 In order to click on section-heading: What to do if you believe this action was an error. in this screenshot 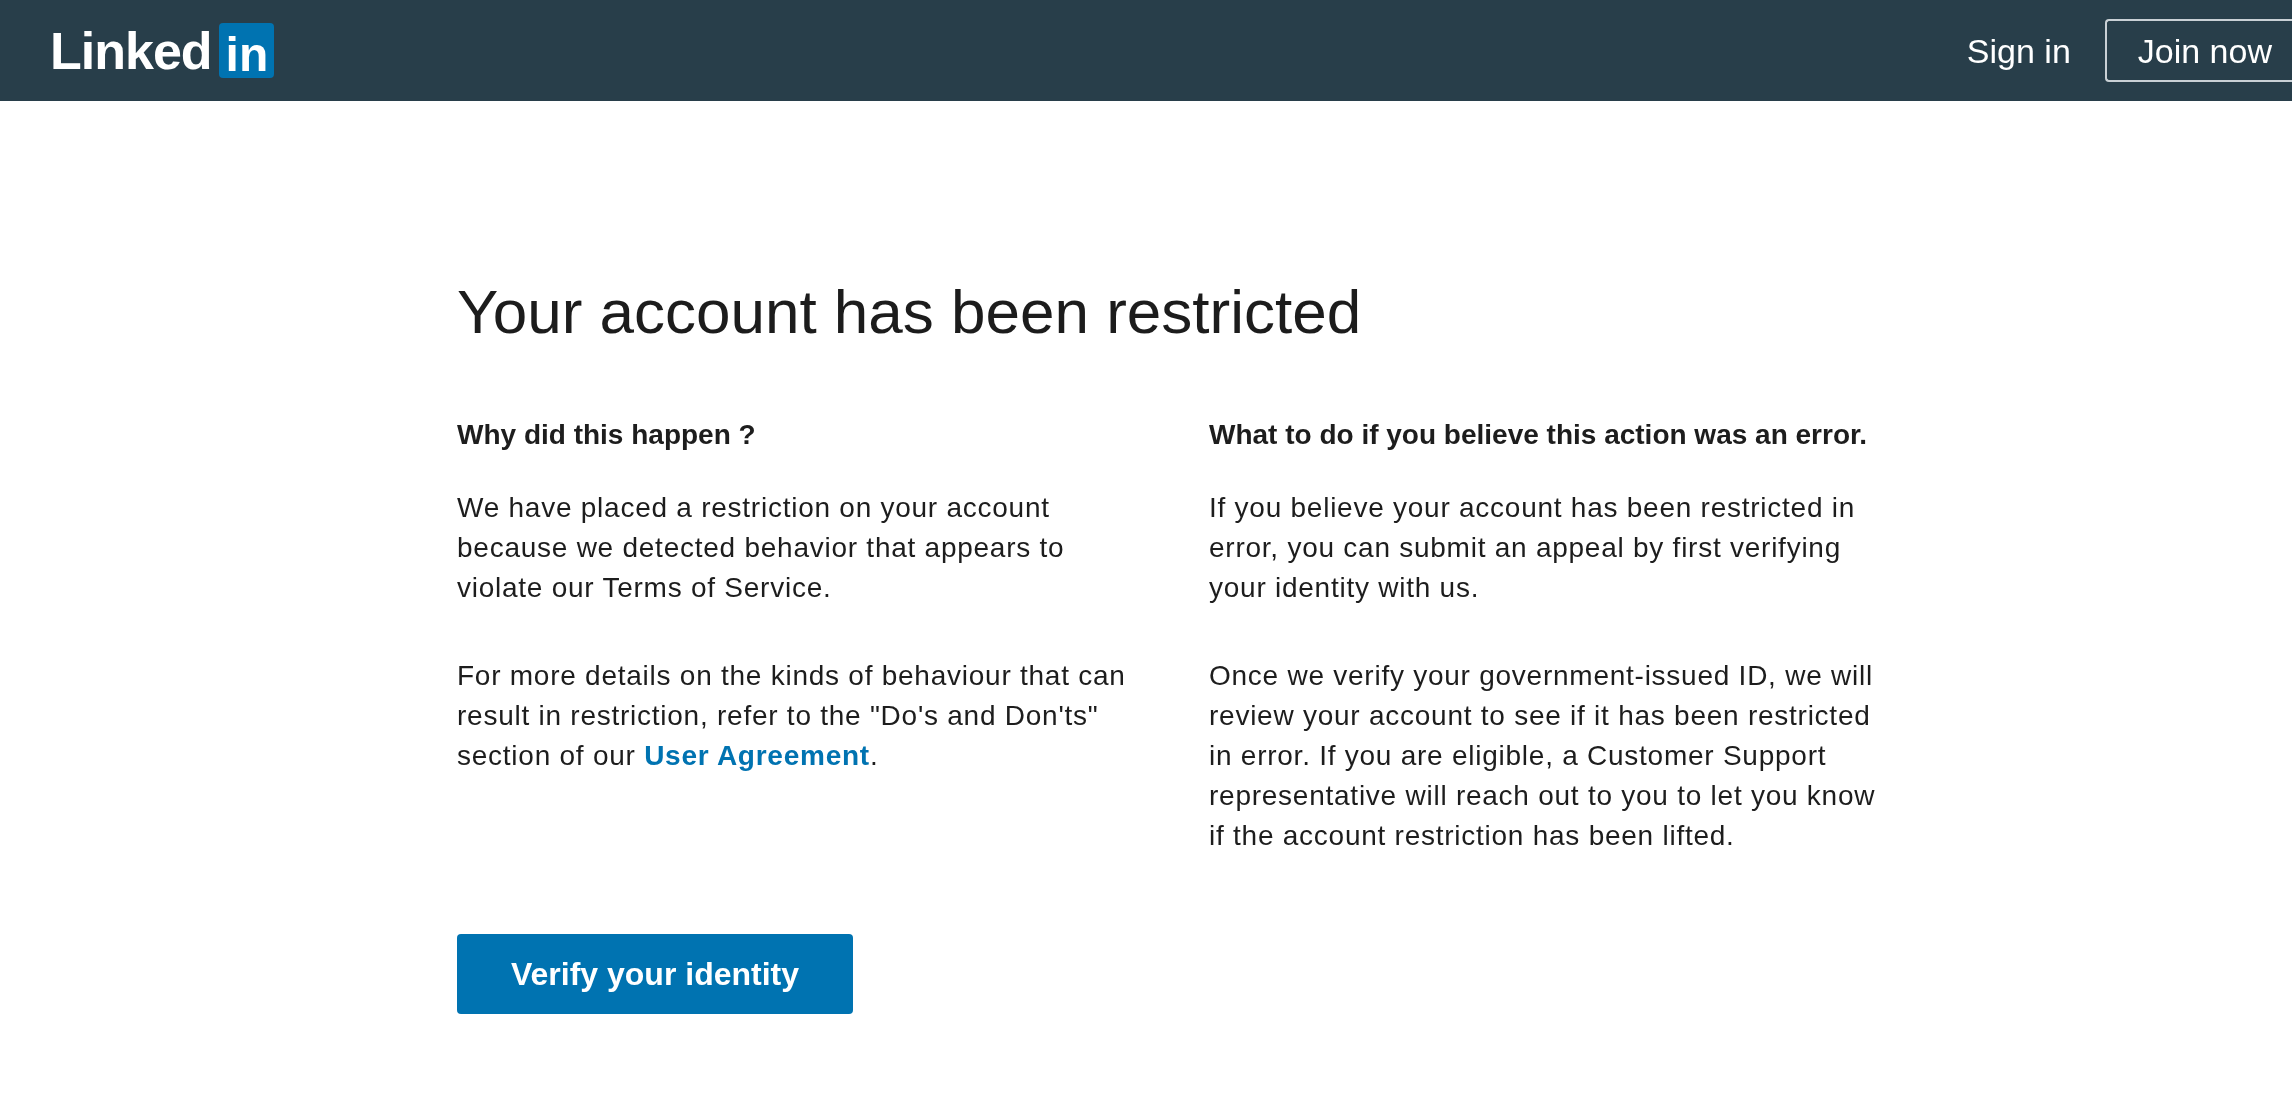, I will do `click(1539, 435)`.